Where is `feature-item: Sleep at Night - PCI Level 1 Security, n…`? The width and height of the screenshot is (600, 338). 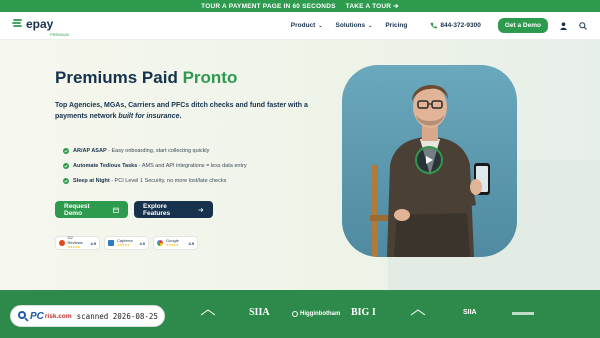 feature-item: Sleep at Night - PCI Level 1 Security, n… is located at coordinates (155, 180).